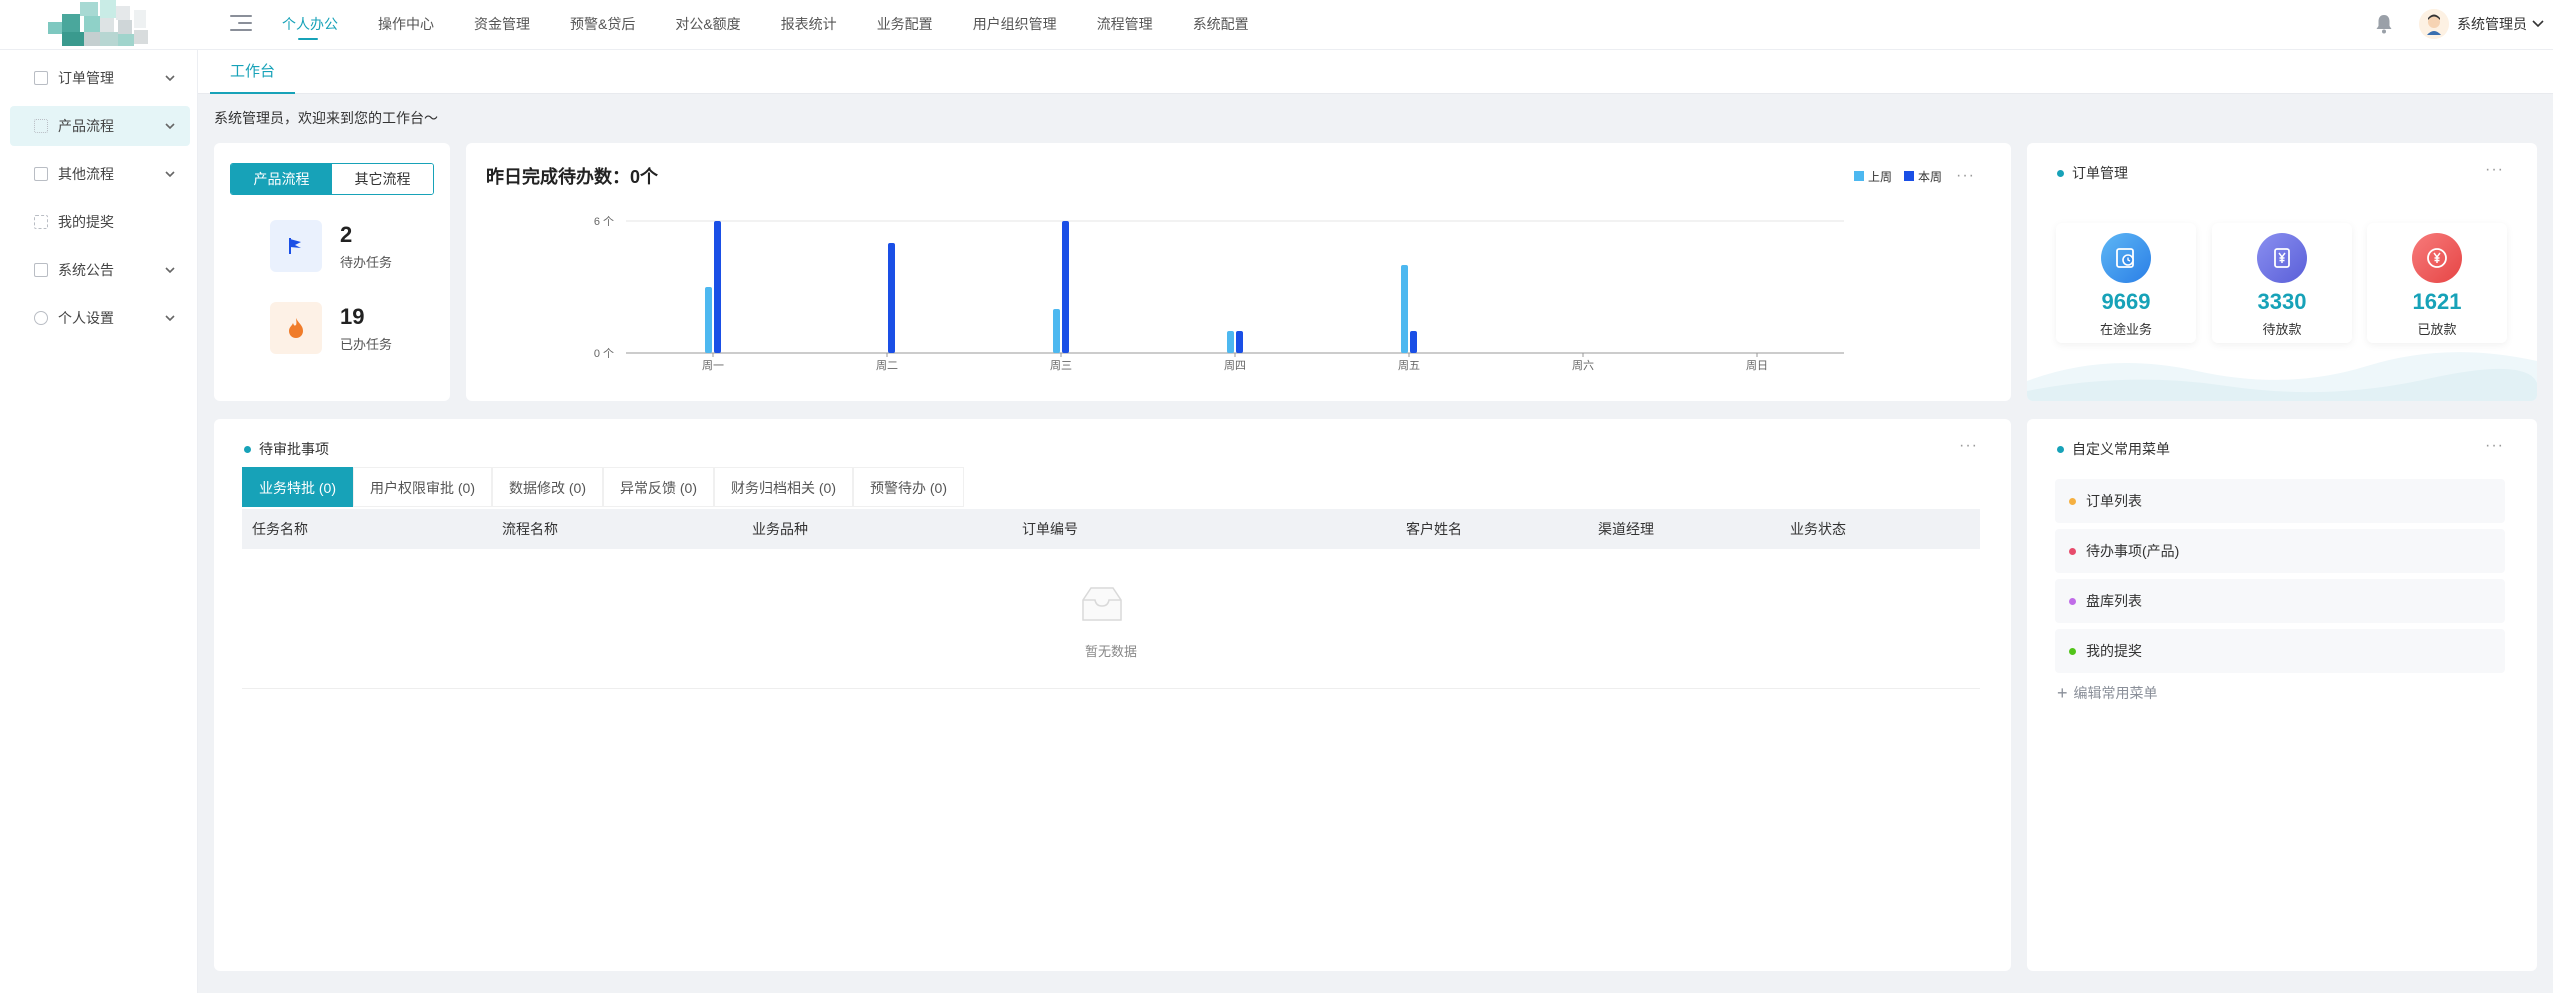 This screenshot has height=993, width=2553. Describe the element at coordinates (41, 174) in the screenshot. I see `doc-icon` at that location.